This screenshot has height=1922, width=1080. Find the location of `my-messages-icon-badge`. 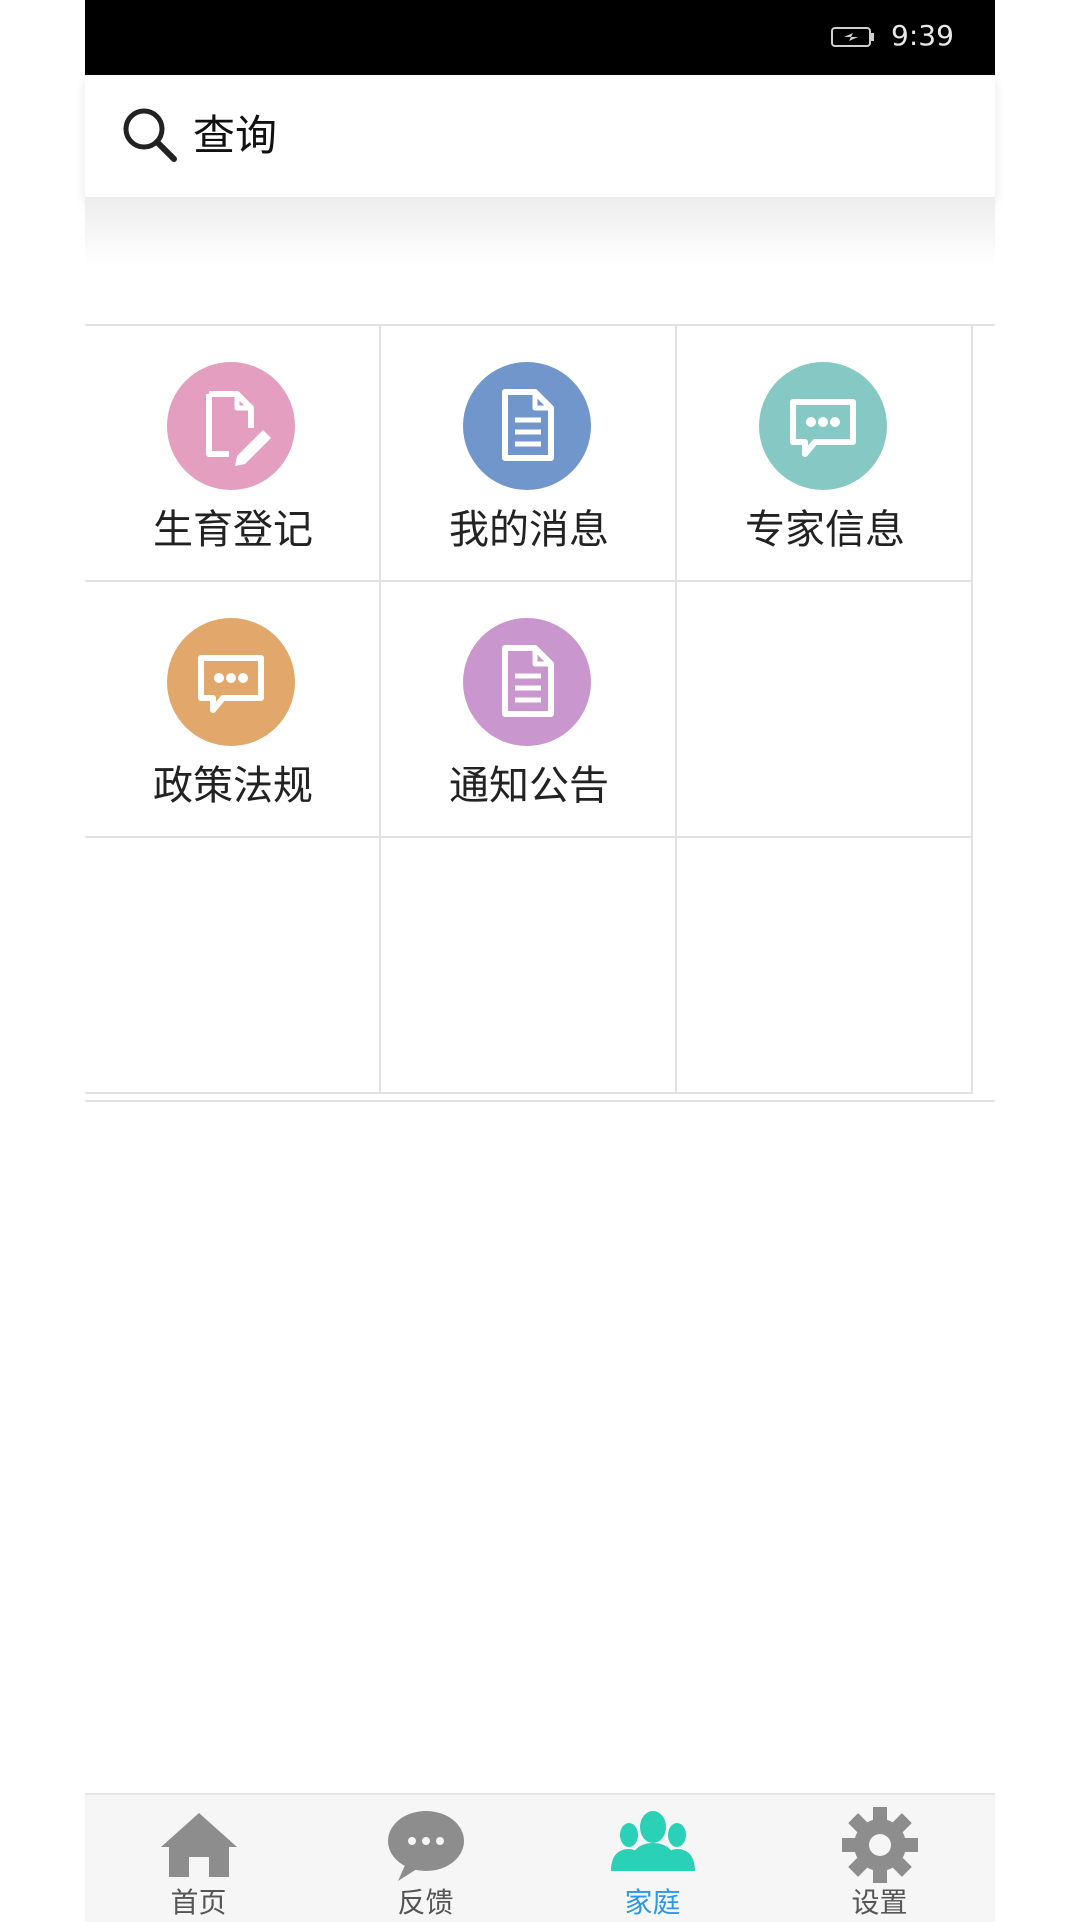

my-messages-icon-badge is located at coordinates (527, 426).